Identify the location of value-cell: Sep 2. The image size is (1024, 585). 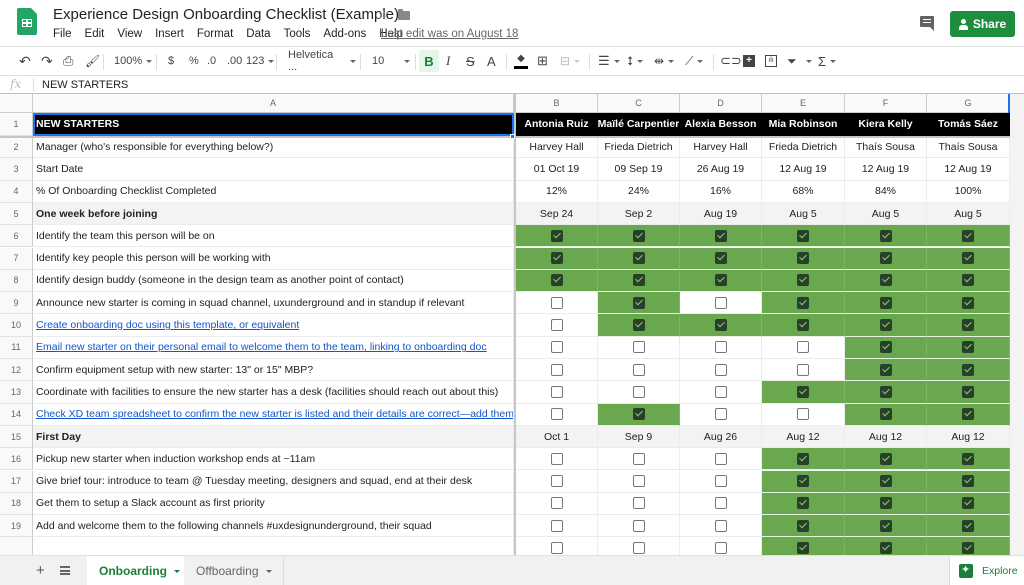
(639, 214).